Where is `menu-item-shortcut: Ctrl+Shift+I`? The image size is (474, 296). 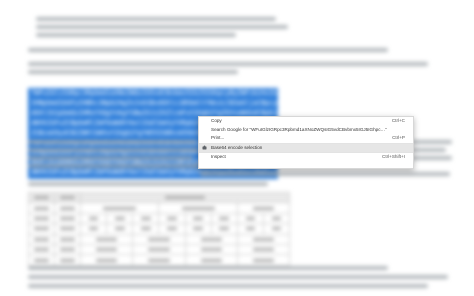
menu-item-shortcut: Ctrl+Shift+I is located at coordinates (393, 157).